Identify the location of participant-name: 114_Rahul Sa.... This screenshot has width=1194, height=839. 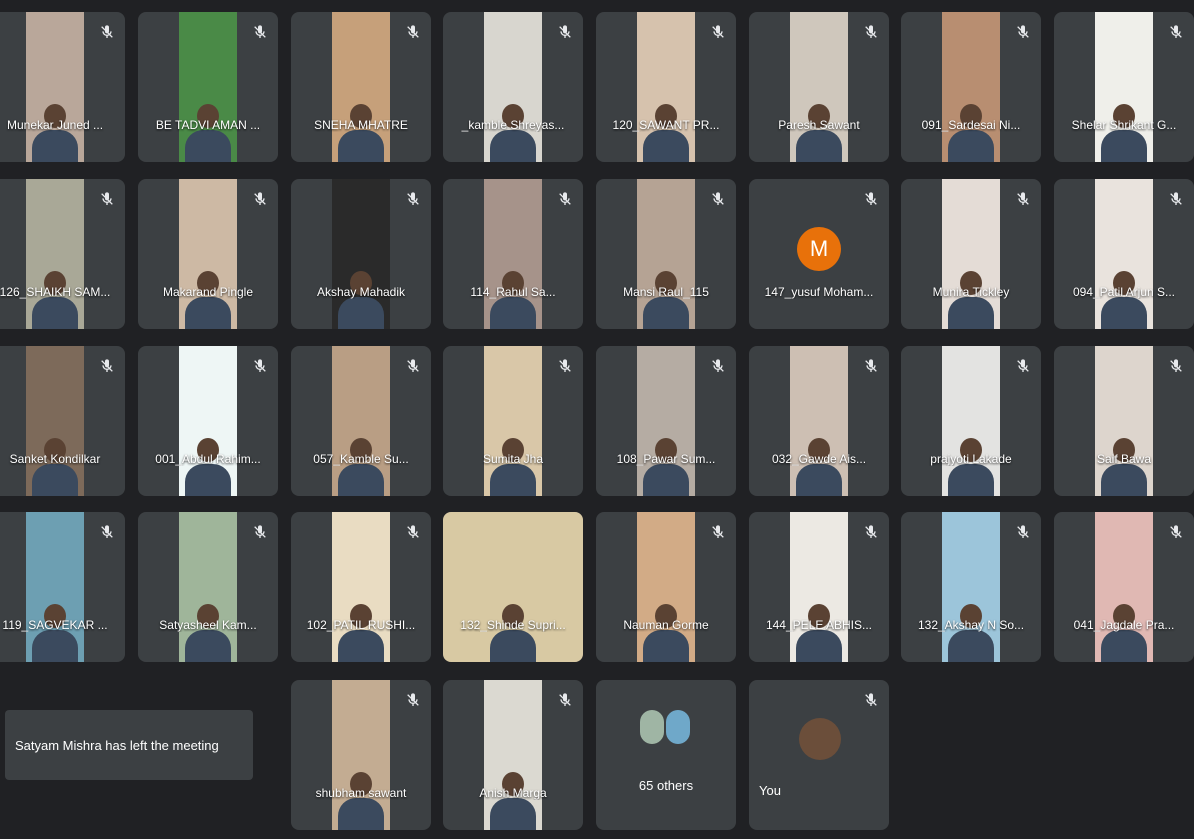
(513, 292).